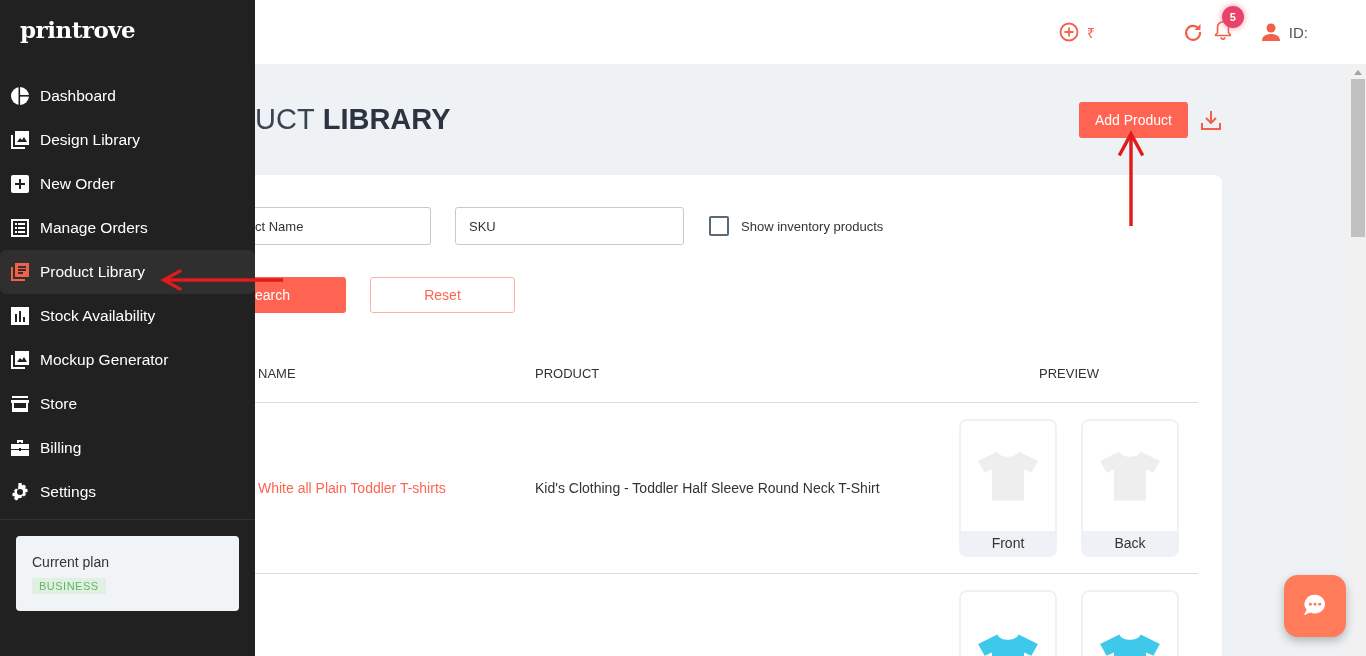 The width and height of the screenshot is (1366, 656). I want to click on sidebar-item: Dashboard, so click(127, 96).